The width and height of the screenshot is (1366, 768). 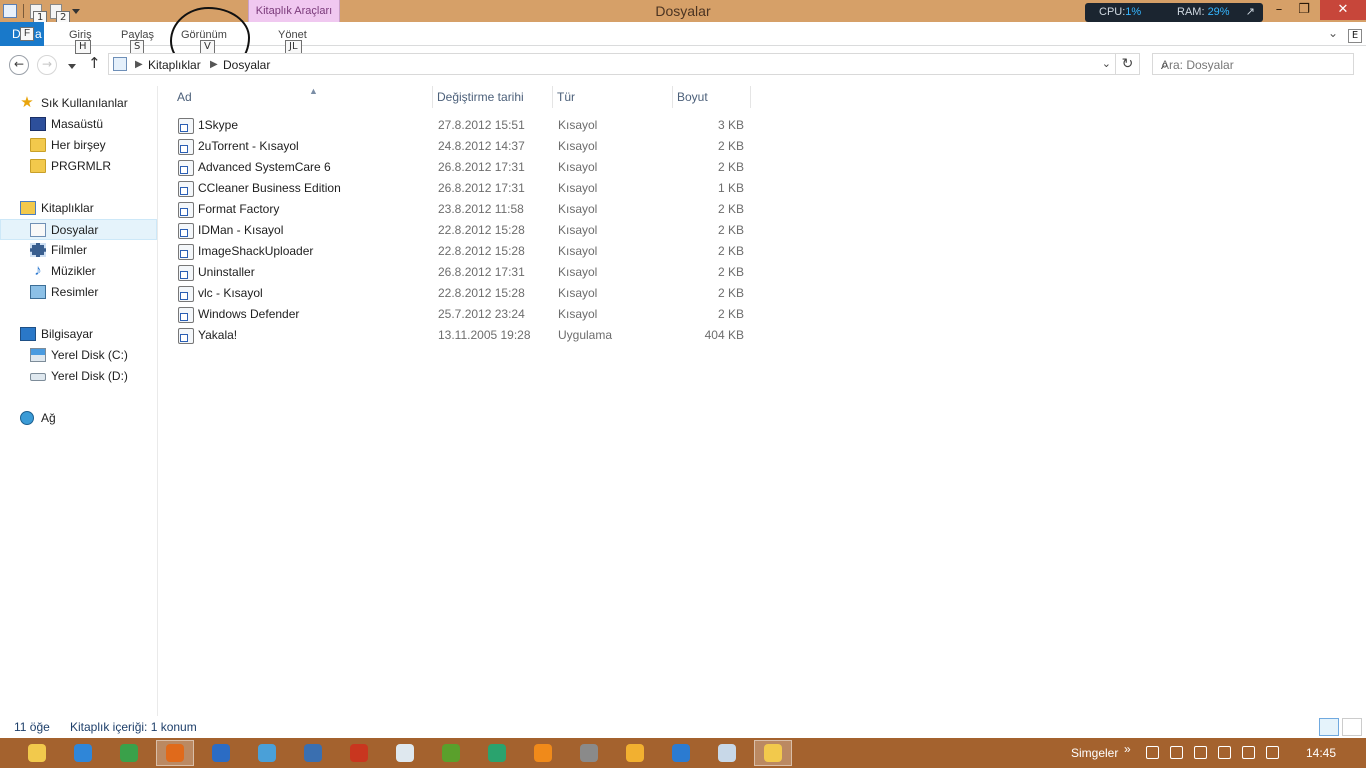 I want to click on nav-item-desktop: Masaüstü, so click(x=78, y=124).